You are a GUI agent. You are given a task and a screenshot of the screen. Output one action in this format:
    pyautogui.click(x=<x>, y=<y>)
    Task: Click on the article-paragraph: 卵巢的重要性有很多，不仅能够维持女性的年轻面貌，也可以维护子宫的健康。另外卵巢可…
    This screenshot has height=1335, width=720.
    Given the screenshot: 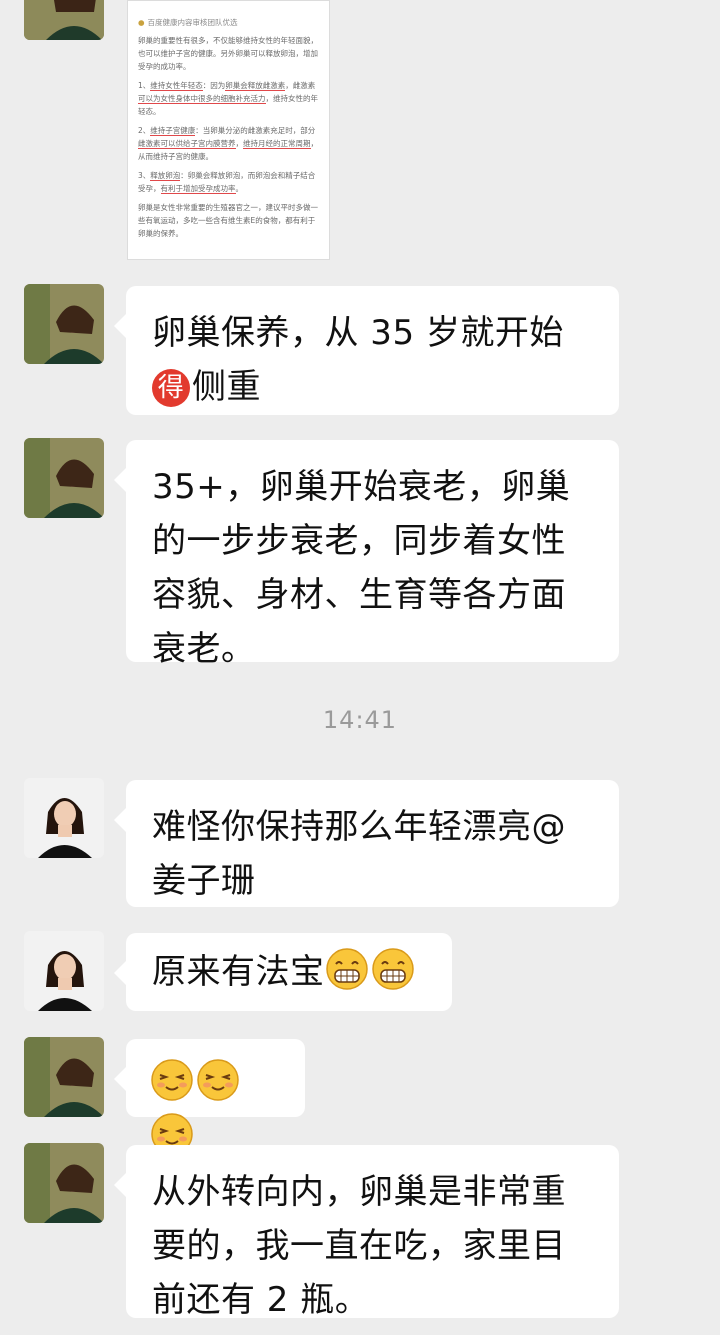 What is the action you would take?
    pyautogui.click(x=228, y=53)
    